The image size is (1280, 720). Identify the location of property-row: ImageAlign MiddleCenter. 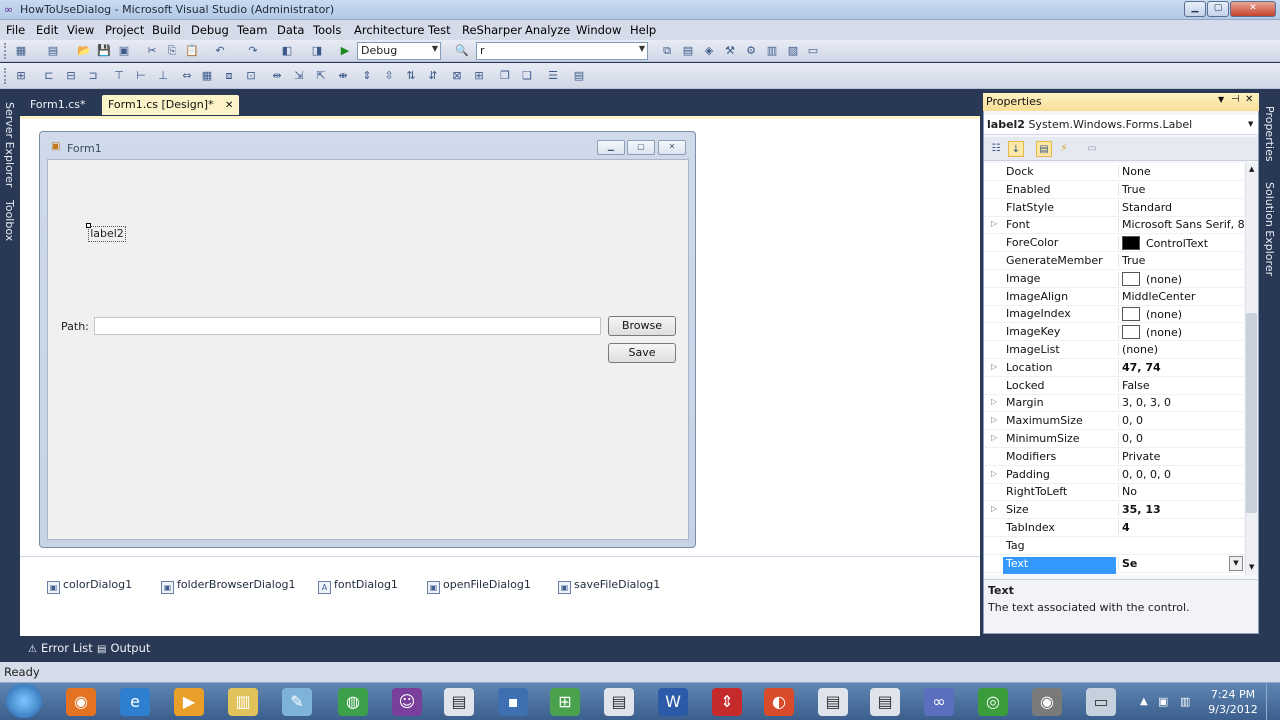
(1114, 297).